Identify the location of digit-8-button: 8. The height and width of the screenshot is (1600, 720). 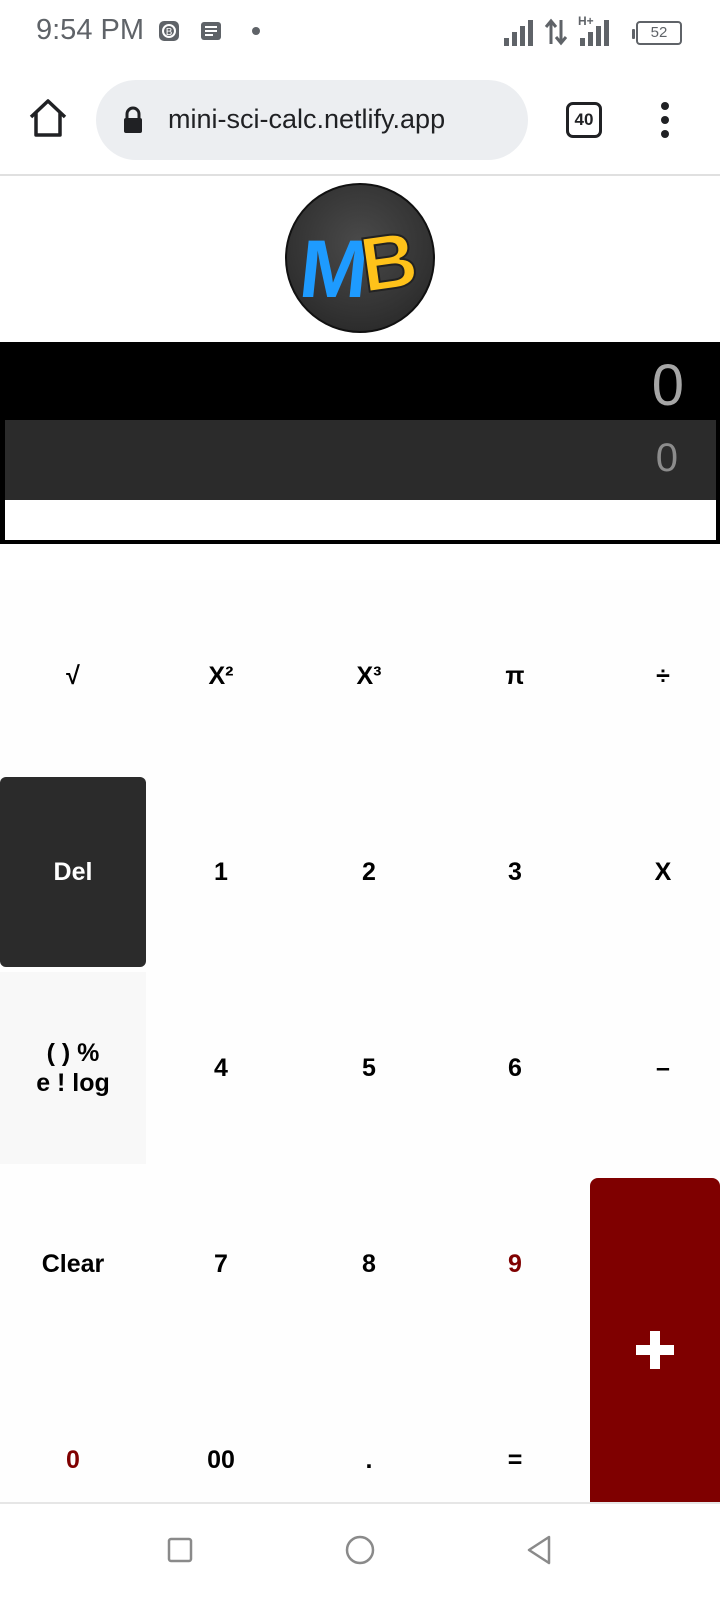
(369, 1264).